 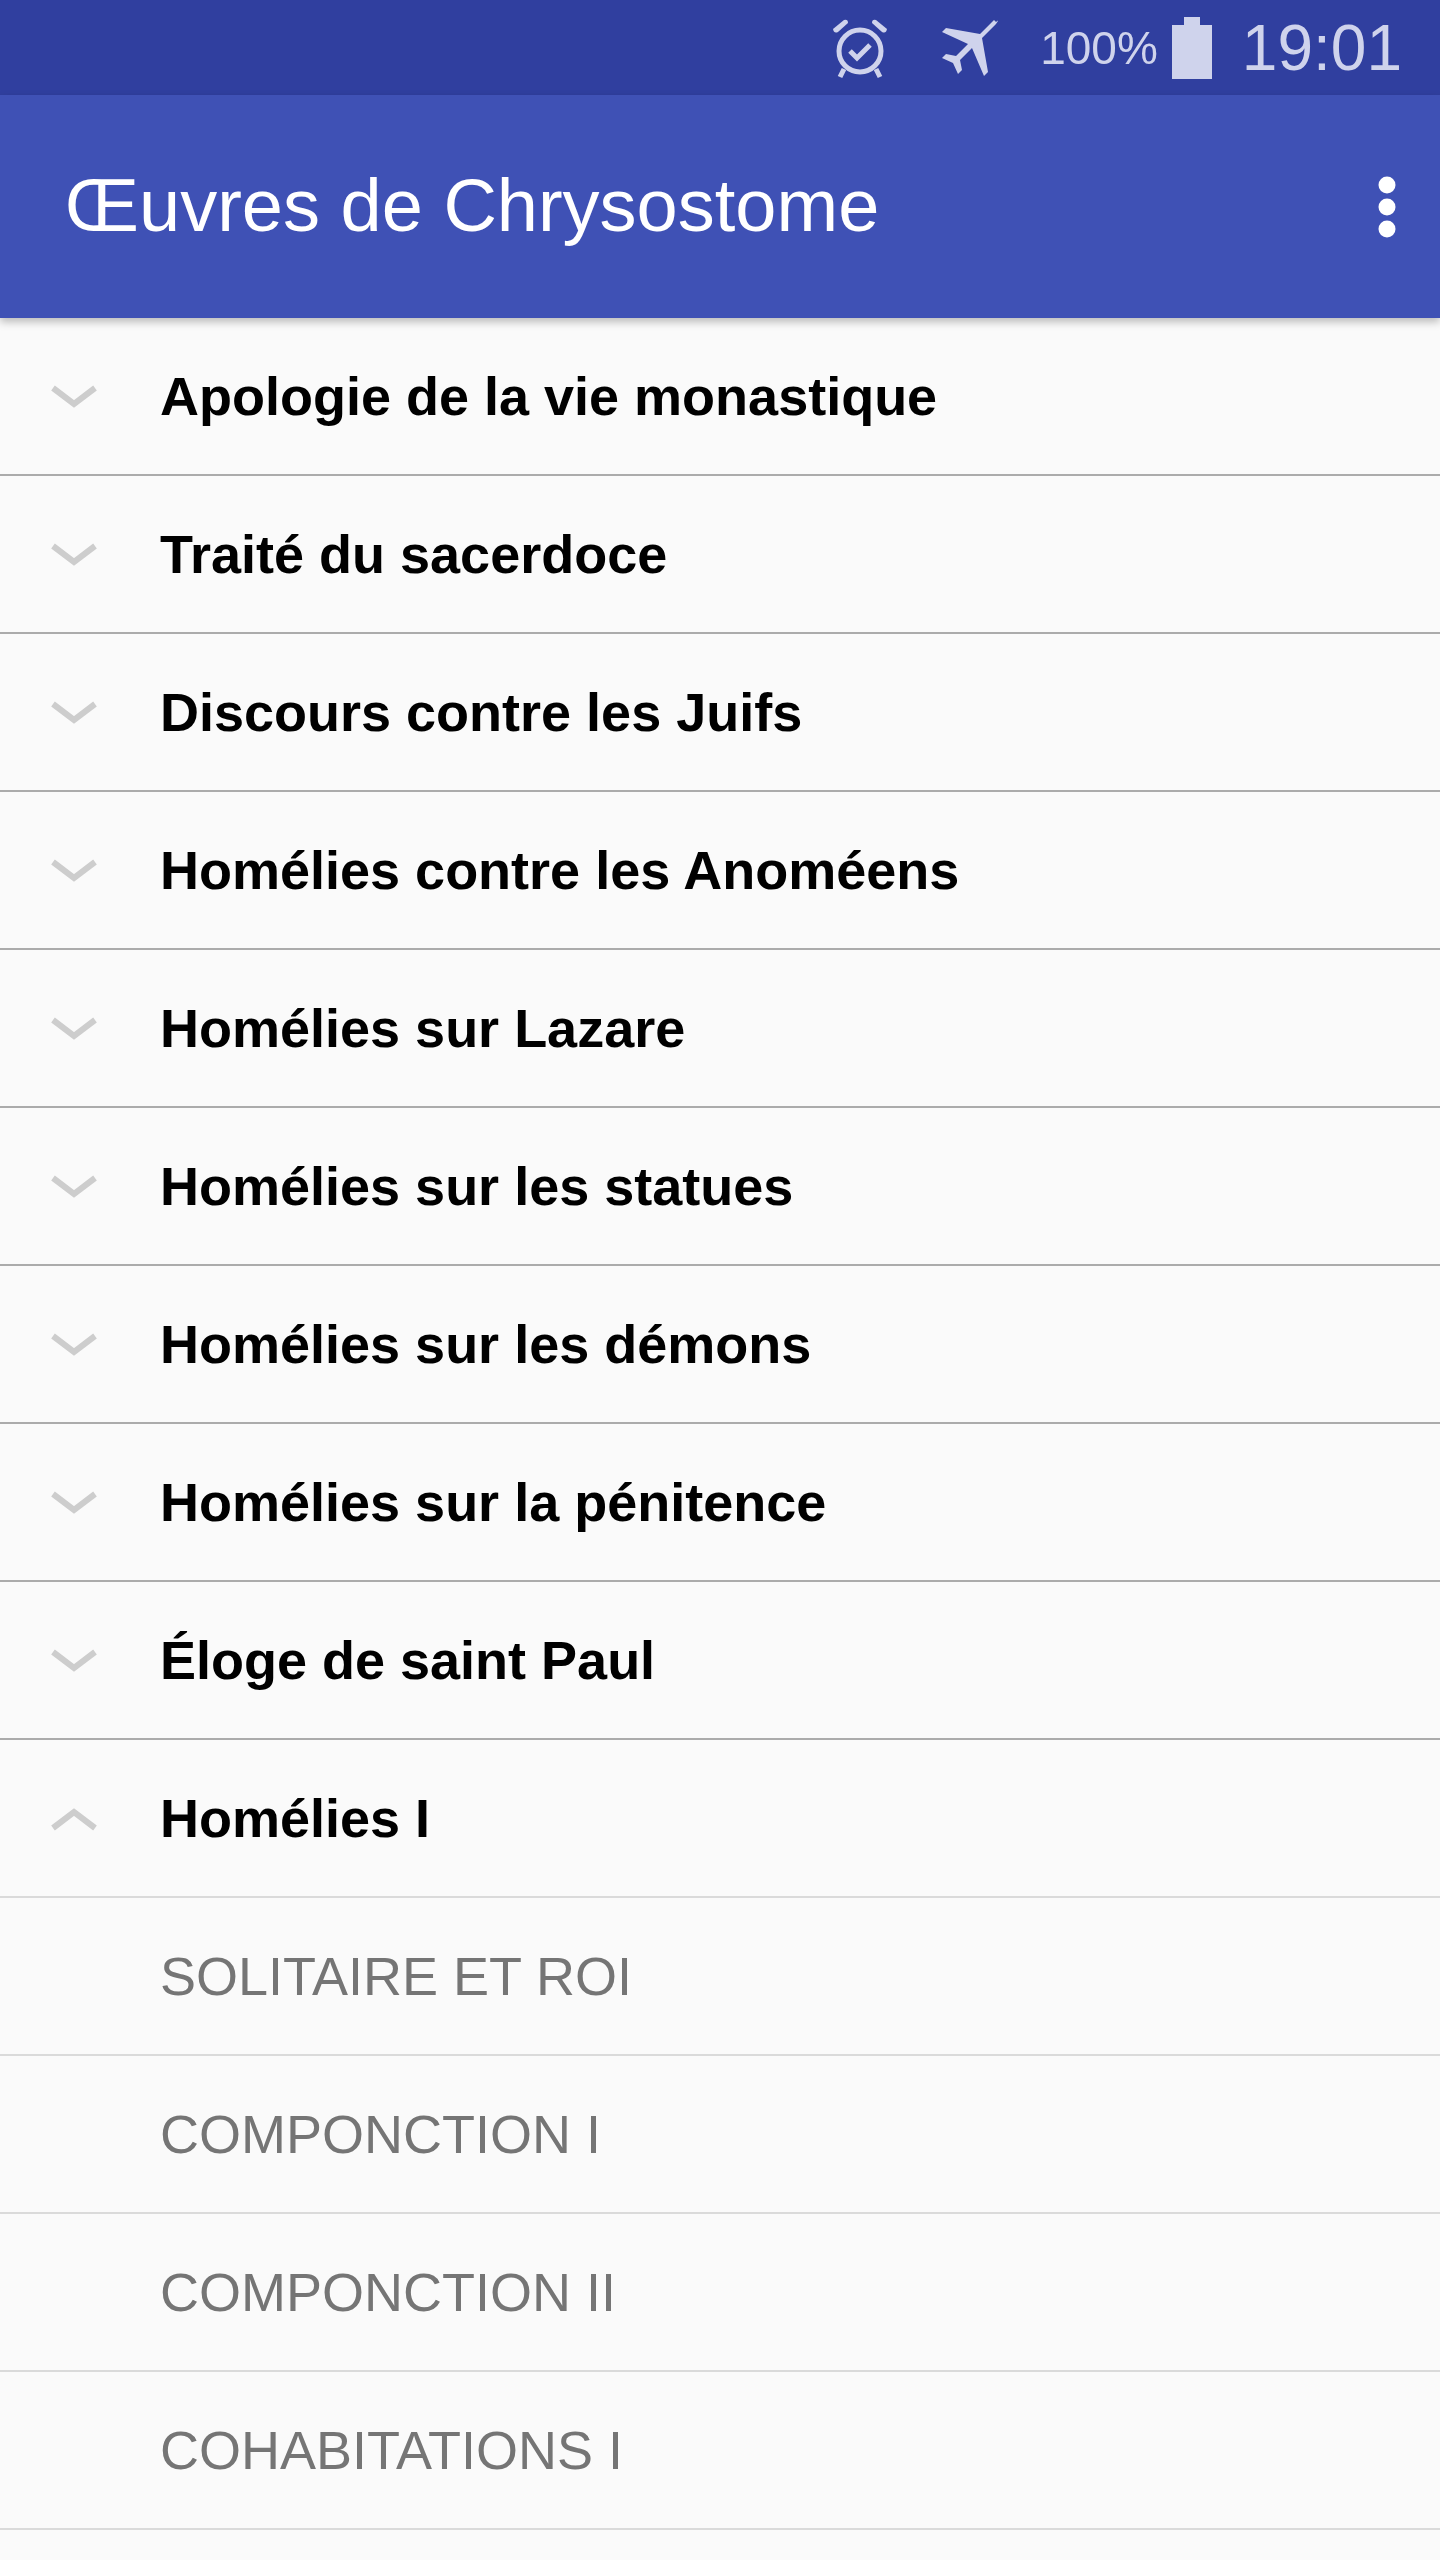 I want to click on work-list-item: Homélies sur les démons, so click(x=720, y=1345).